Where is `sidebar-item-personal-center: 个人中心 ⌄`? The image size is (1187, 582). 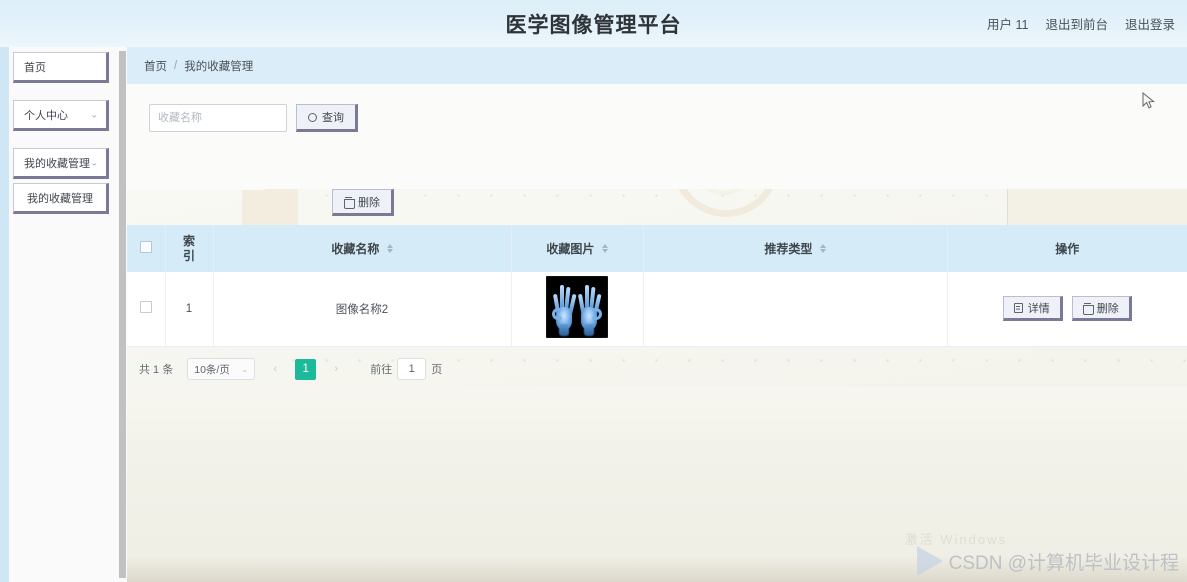 sidebar-item-personal-center: 个人中心 ⌄ is located at coordinates (61, 115).